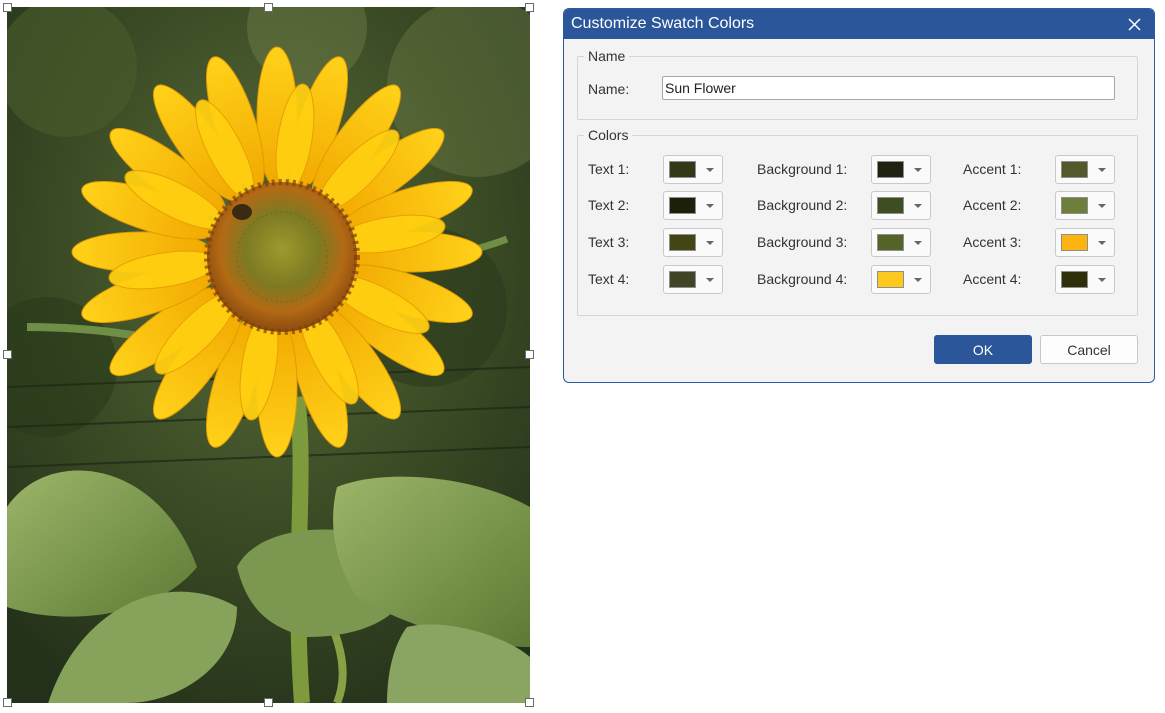 The height and width of the screenshot is (713, 1165). What do you see at coordinates (609, 89) in the screenshot?
I see `name-label: Name:` at bounding box center [609, 89].